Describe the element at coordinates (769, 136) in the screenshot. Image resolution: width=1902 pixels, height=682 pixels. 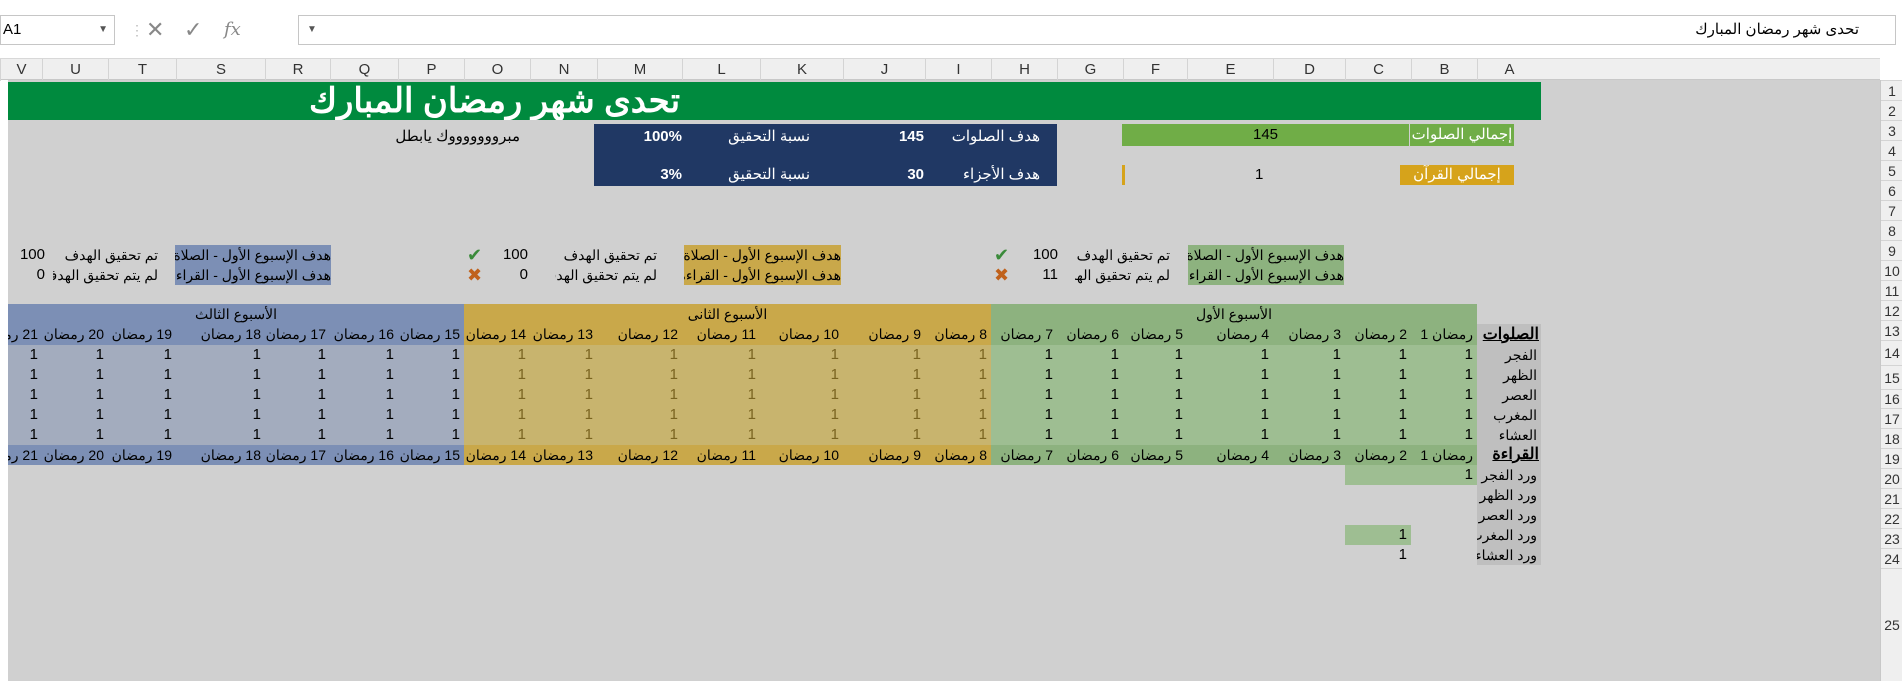
I see `prayer-pct-label: نسبة التحقيق` at that location.